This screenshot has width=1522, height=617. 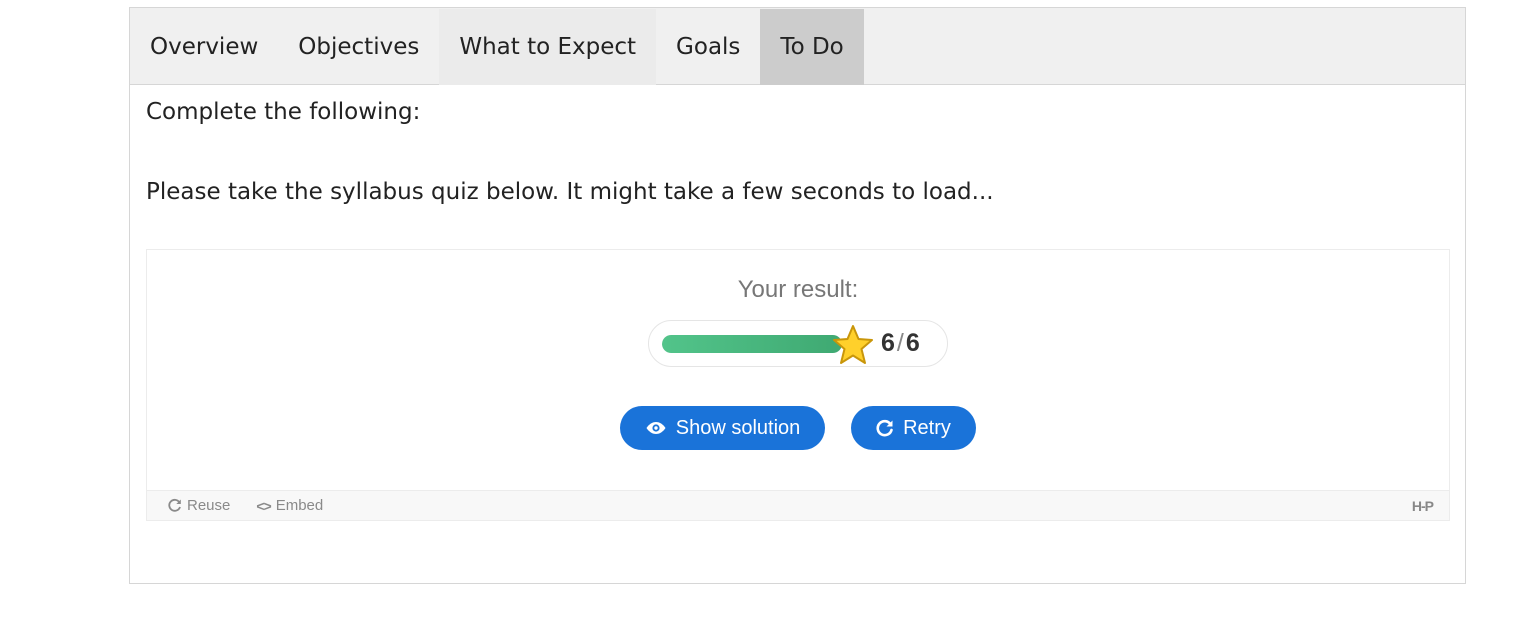 I want to click on show-solution-label: Show solution, so click(x=738, y=427).